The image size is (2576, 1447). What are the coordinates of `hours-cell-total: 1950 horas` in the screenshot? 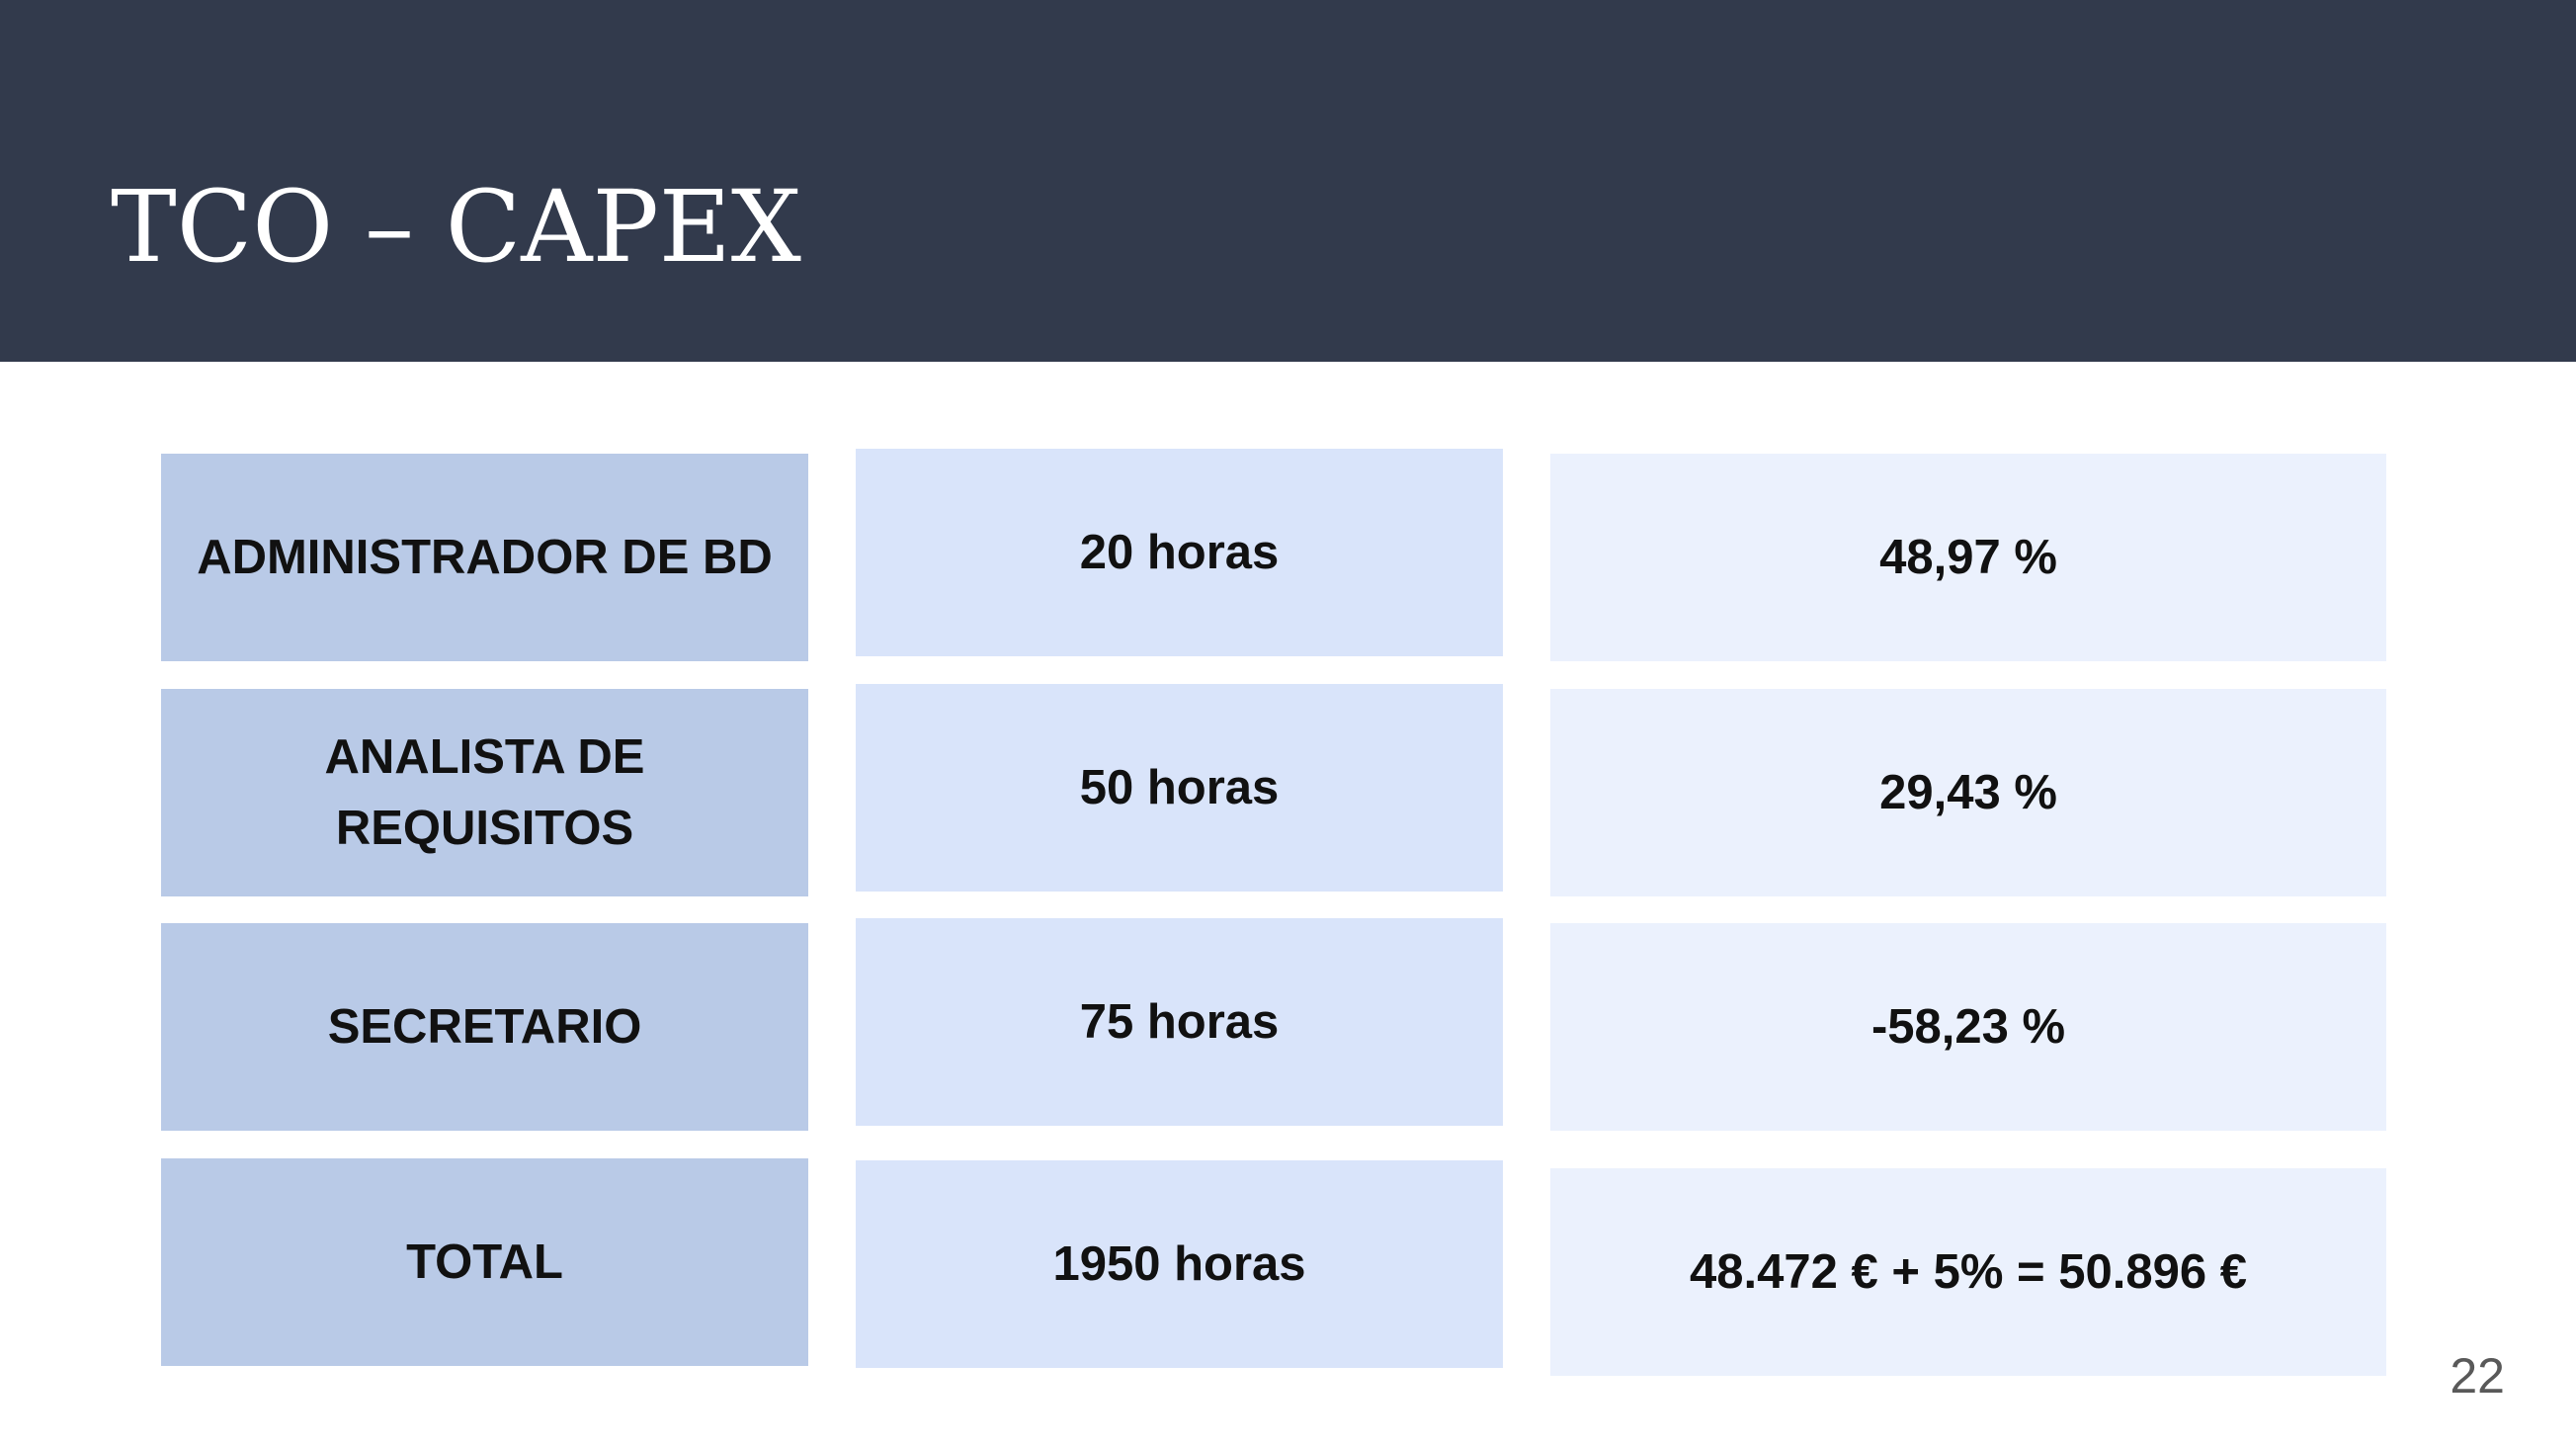 It's located at (1179, 1264).